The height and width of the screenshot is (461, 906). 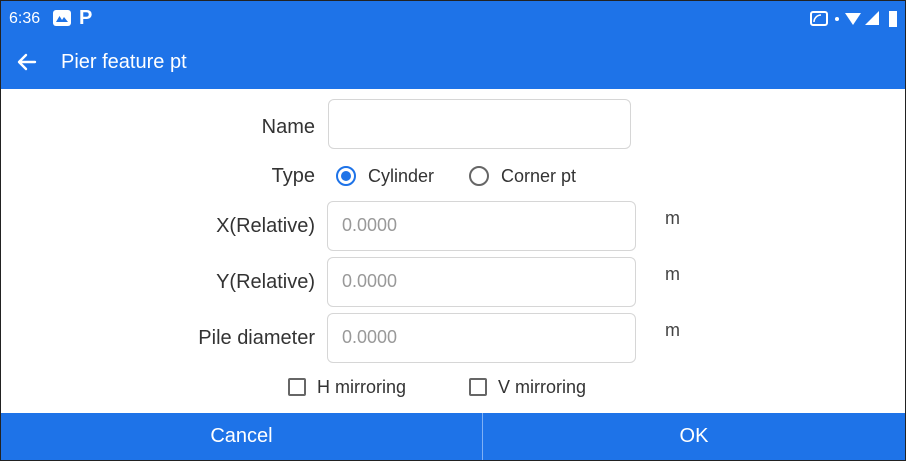 I want to click on button-bar: Cancel OK, so click(x=453, y=436).